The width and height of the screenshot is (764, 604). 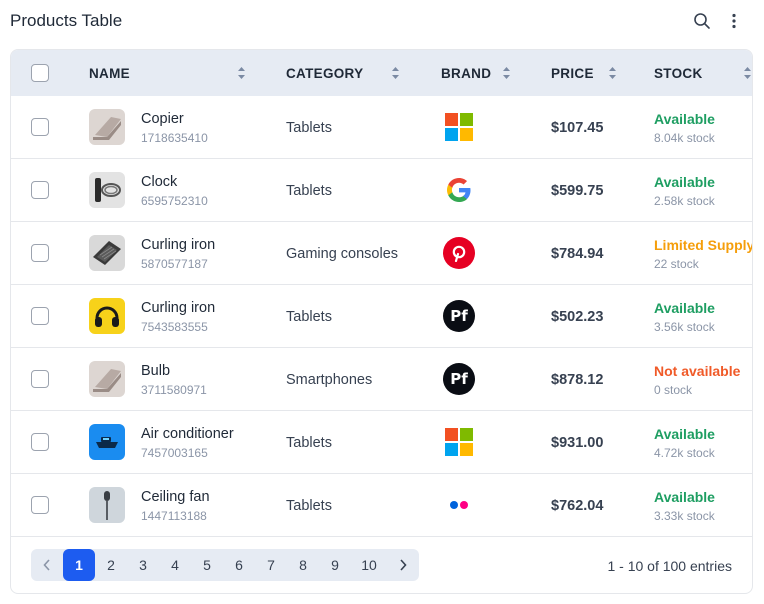 I want to click on product-sku: 7457003165, so click(x=174, y=453).